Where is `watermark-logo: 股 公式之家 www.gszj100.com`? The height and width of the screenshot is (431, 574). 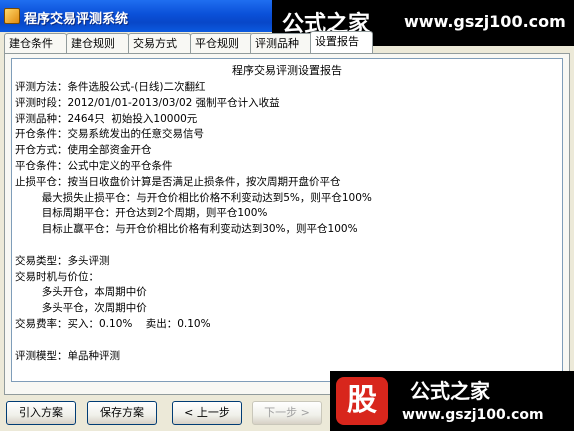 watermark-logo: 股 公式之家 www.gszj100.com is located at coordinates (452, 401).